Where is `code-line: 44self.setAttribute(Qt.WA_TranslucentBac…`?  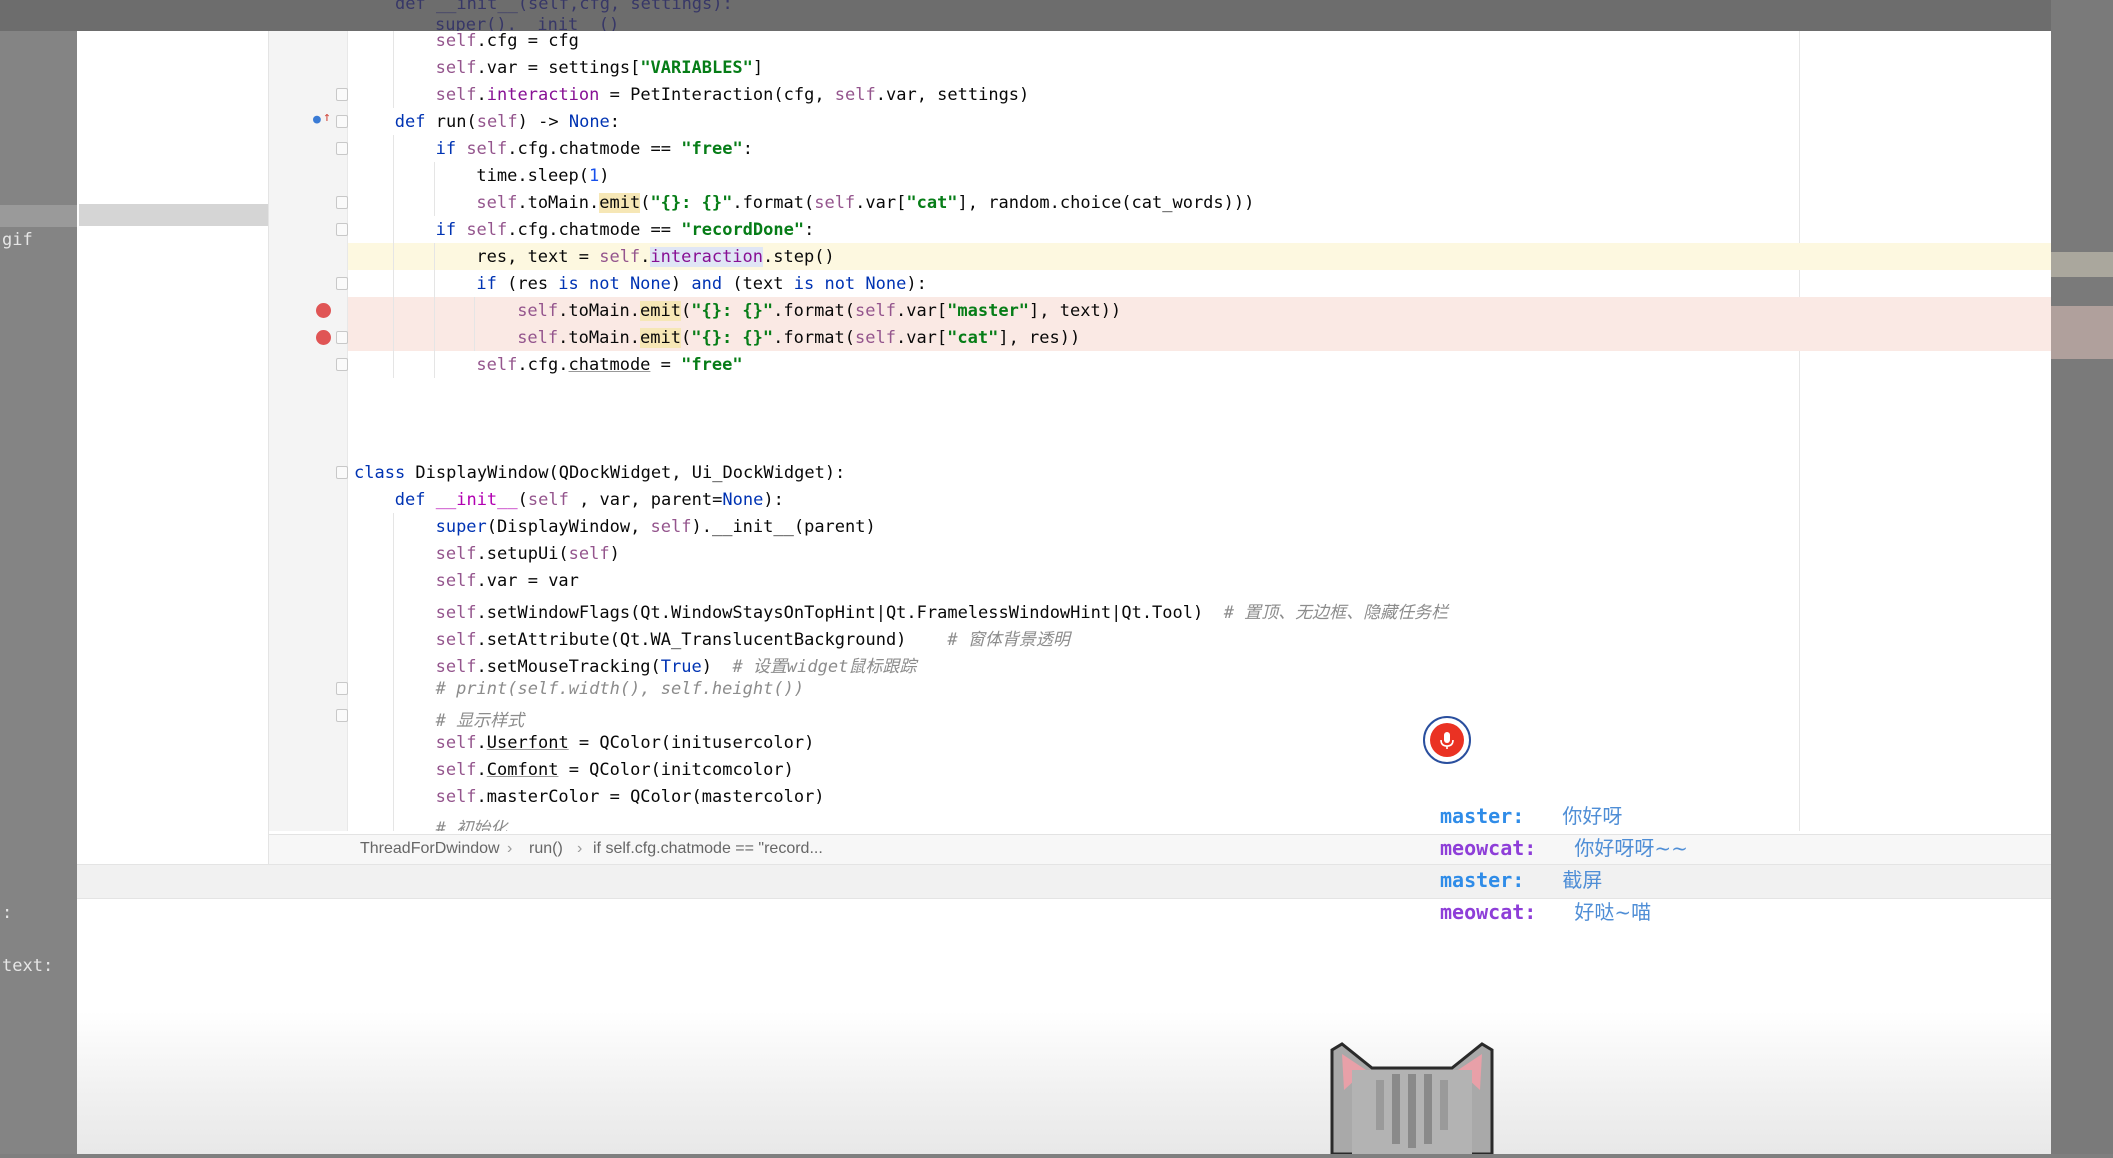
code-line: 44self.setAttribute(Qt.WA_TranslucentBac… is located at coordinates (1199, 635).